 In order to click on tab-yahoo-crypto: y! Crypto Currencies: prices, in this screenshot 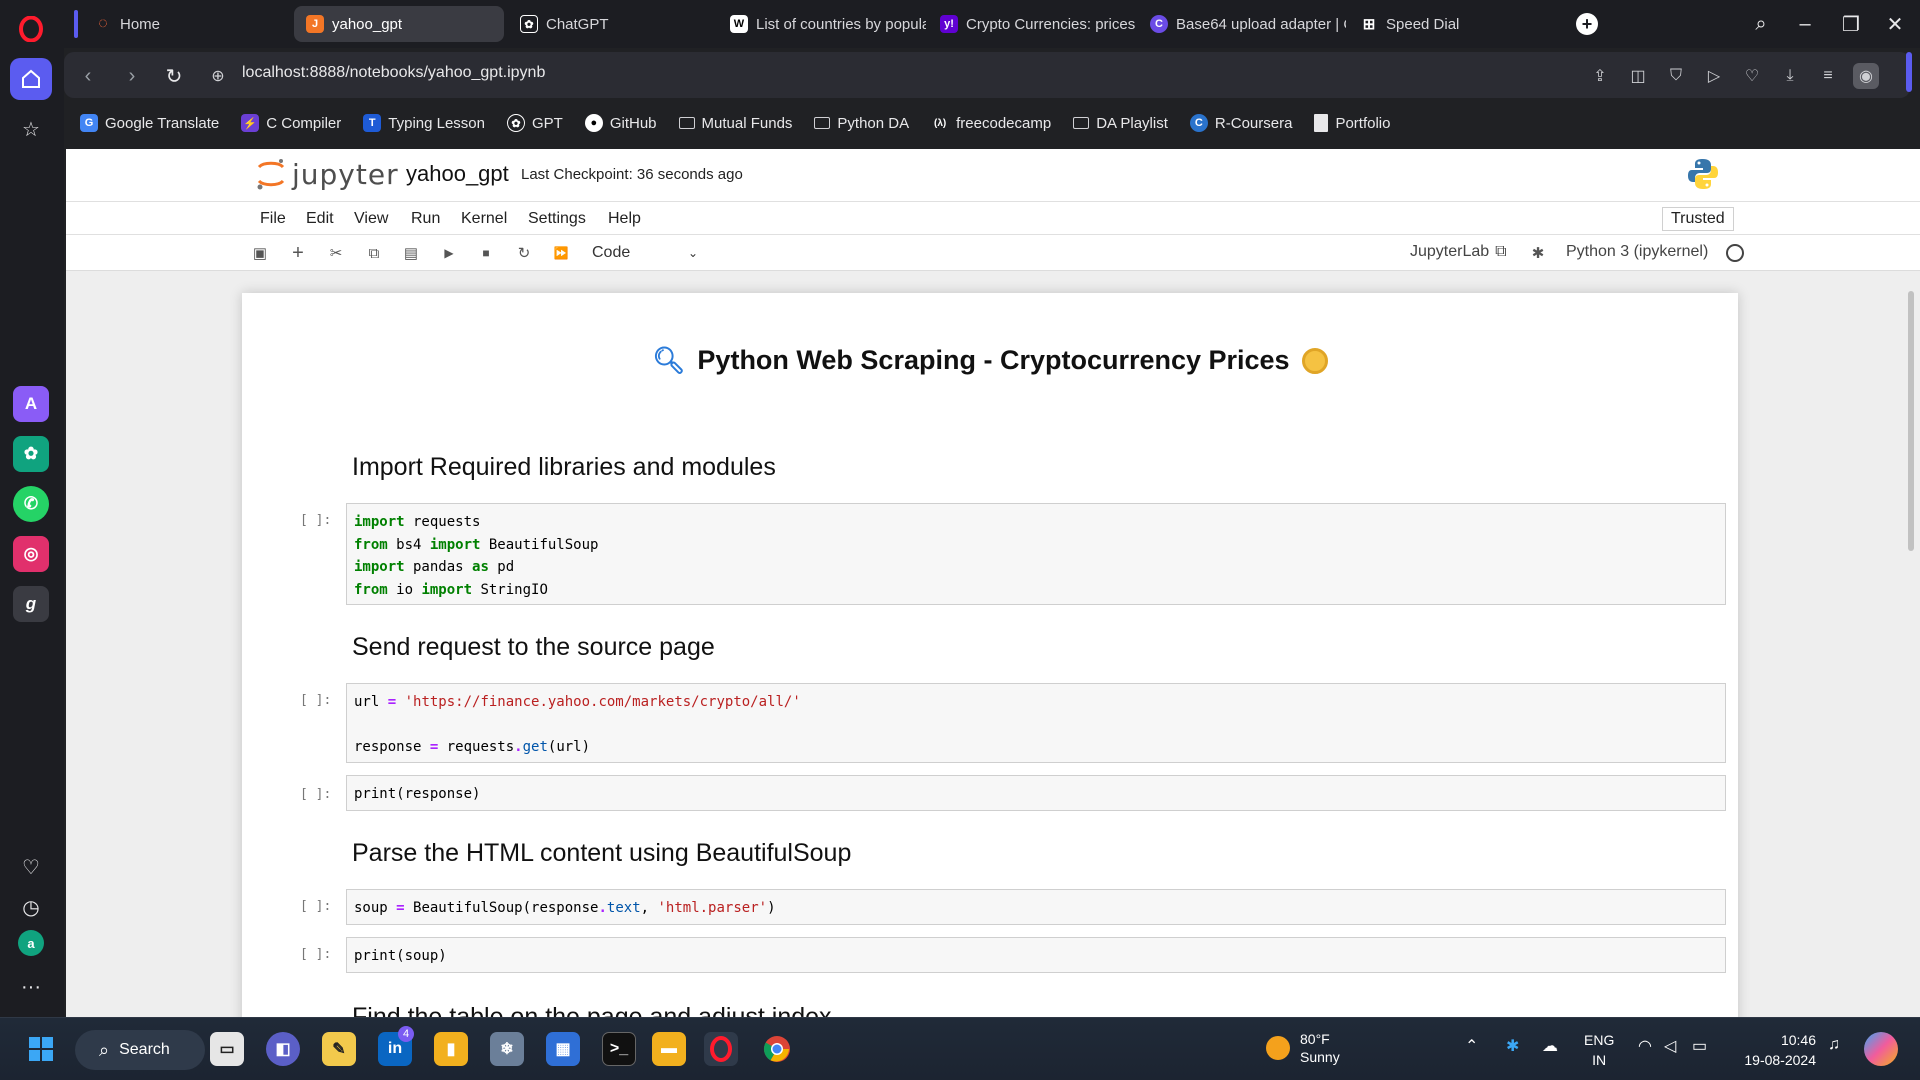, I will do `click(1032, 24)`.